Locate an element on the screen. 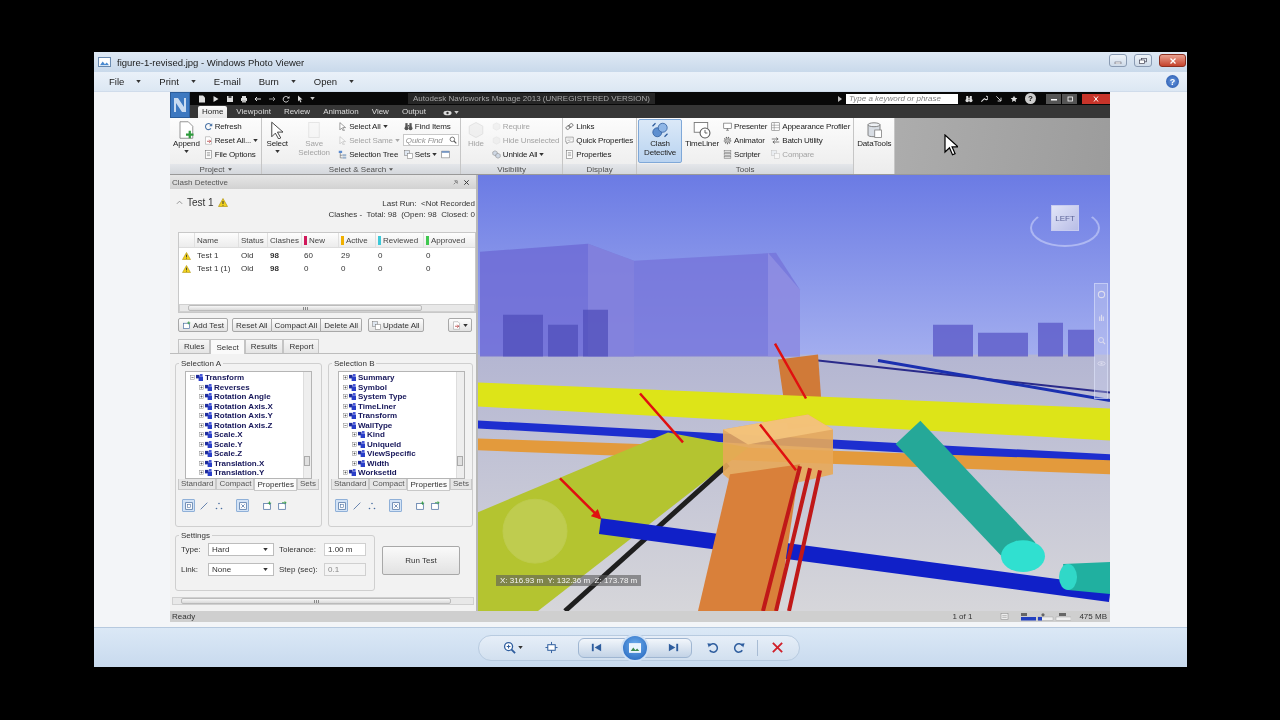 This screenshot has height=720, width=1280. tree-item: Width is located at coordinates (378, 463).